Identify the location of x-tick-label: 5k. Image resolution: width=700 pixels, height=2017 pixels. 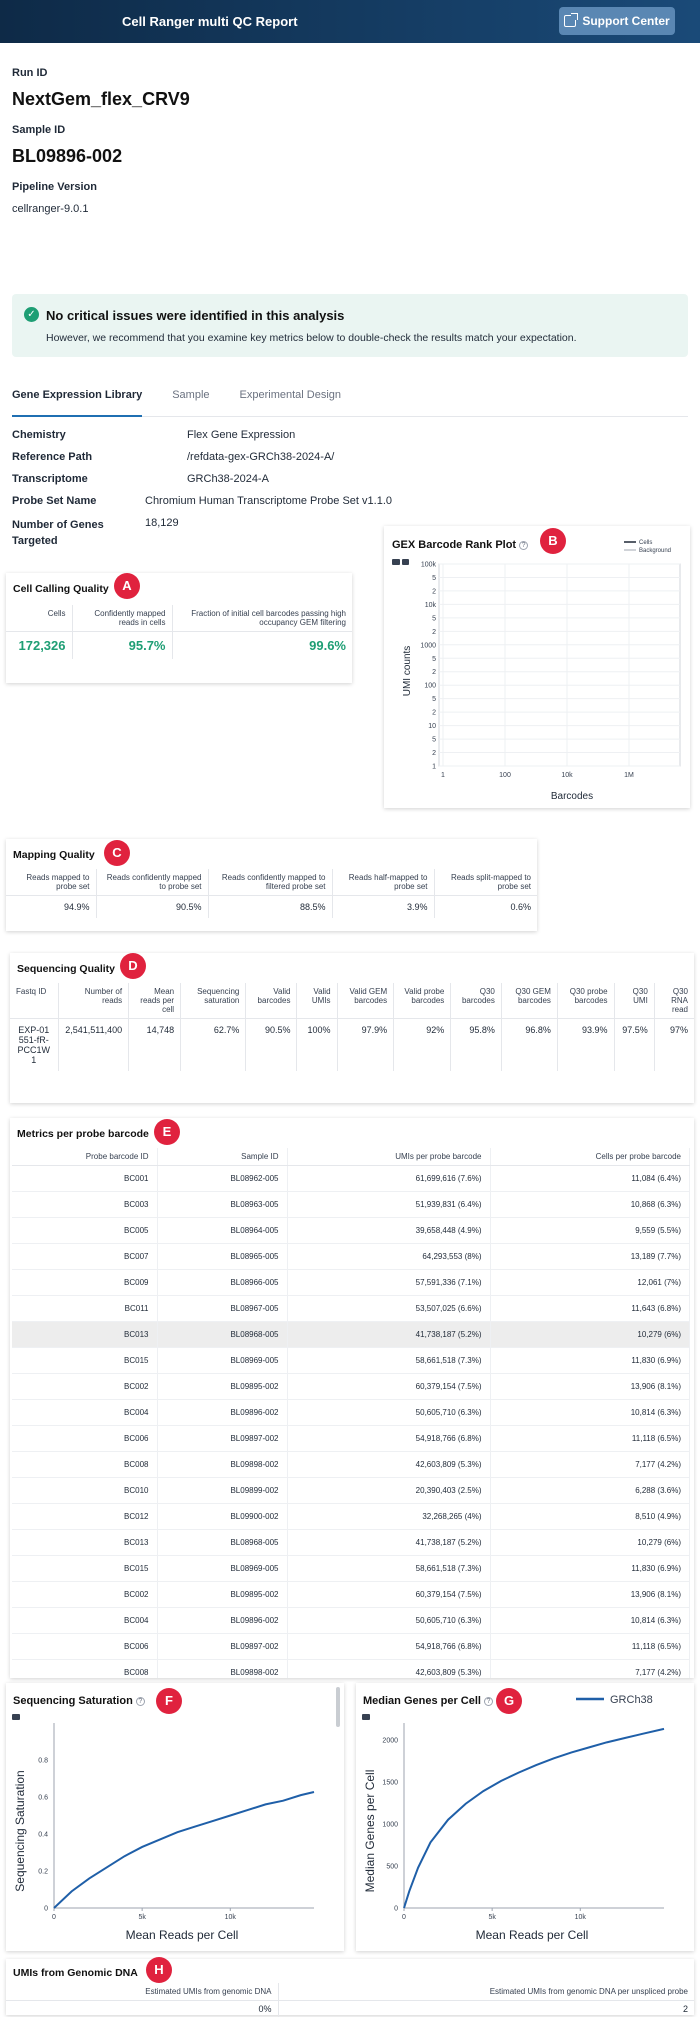
(142, 1917).